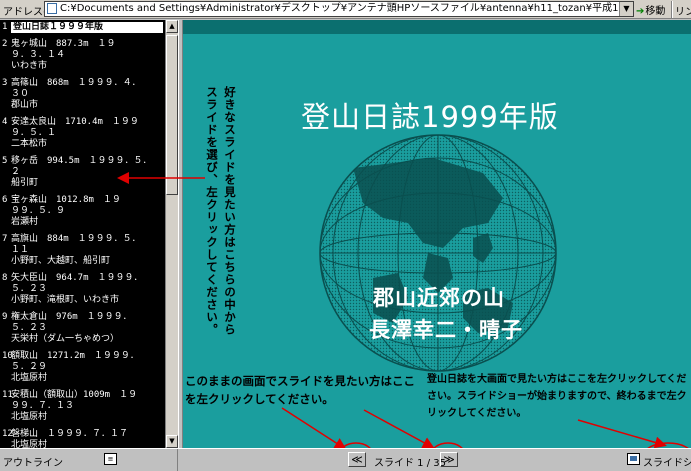 This screenshot has height=471, width=691. I want to click on outline-item-detail: 船引町, so click(25, 183).